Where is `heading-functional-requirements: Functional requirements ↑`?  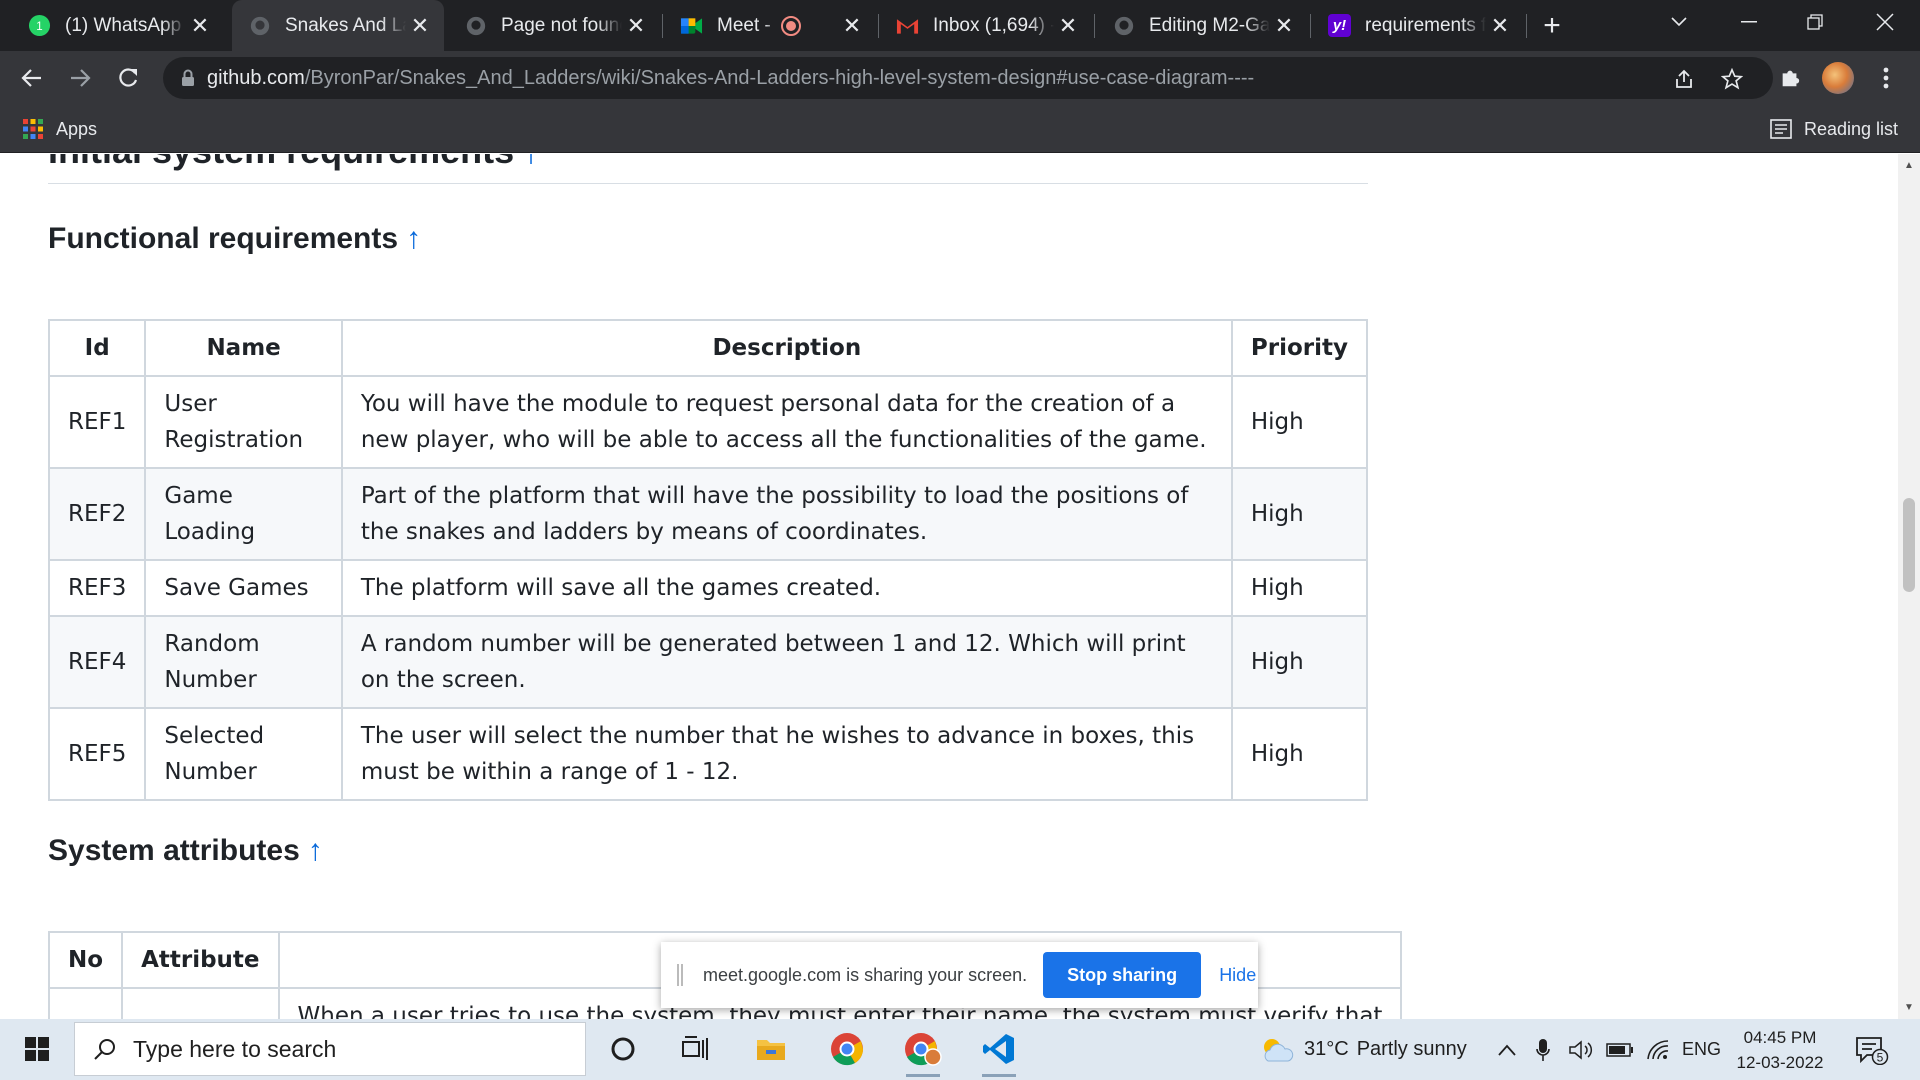
heading-functional-requirements: Functional requirements ↑ is located at coordinates (235, 238).